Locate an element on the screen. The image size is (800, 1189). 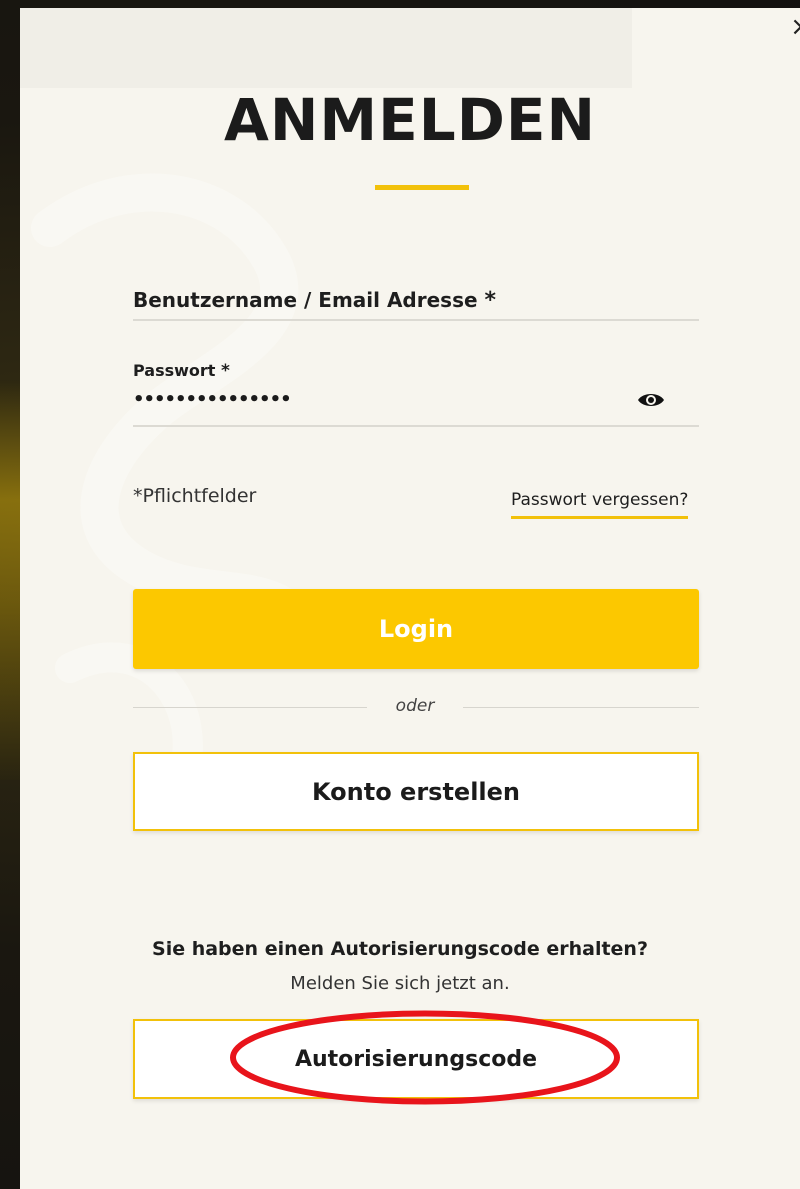
or-divider: oder is located at coordinates (416, 707).